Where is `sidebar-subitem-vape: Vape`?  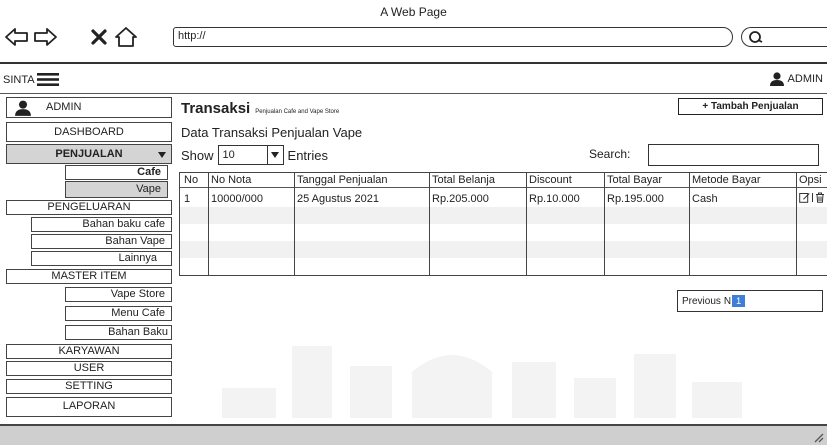 sidebar-subitem-vape: Vape is located at coordinates (116, 189).